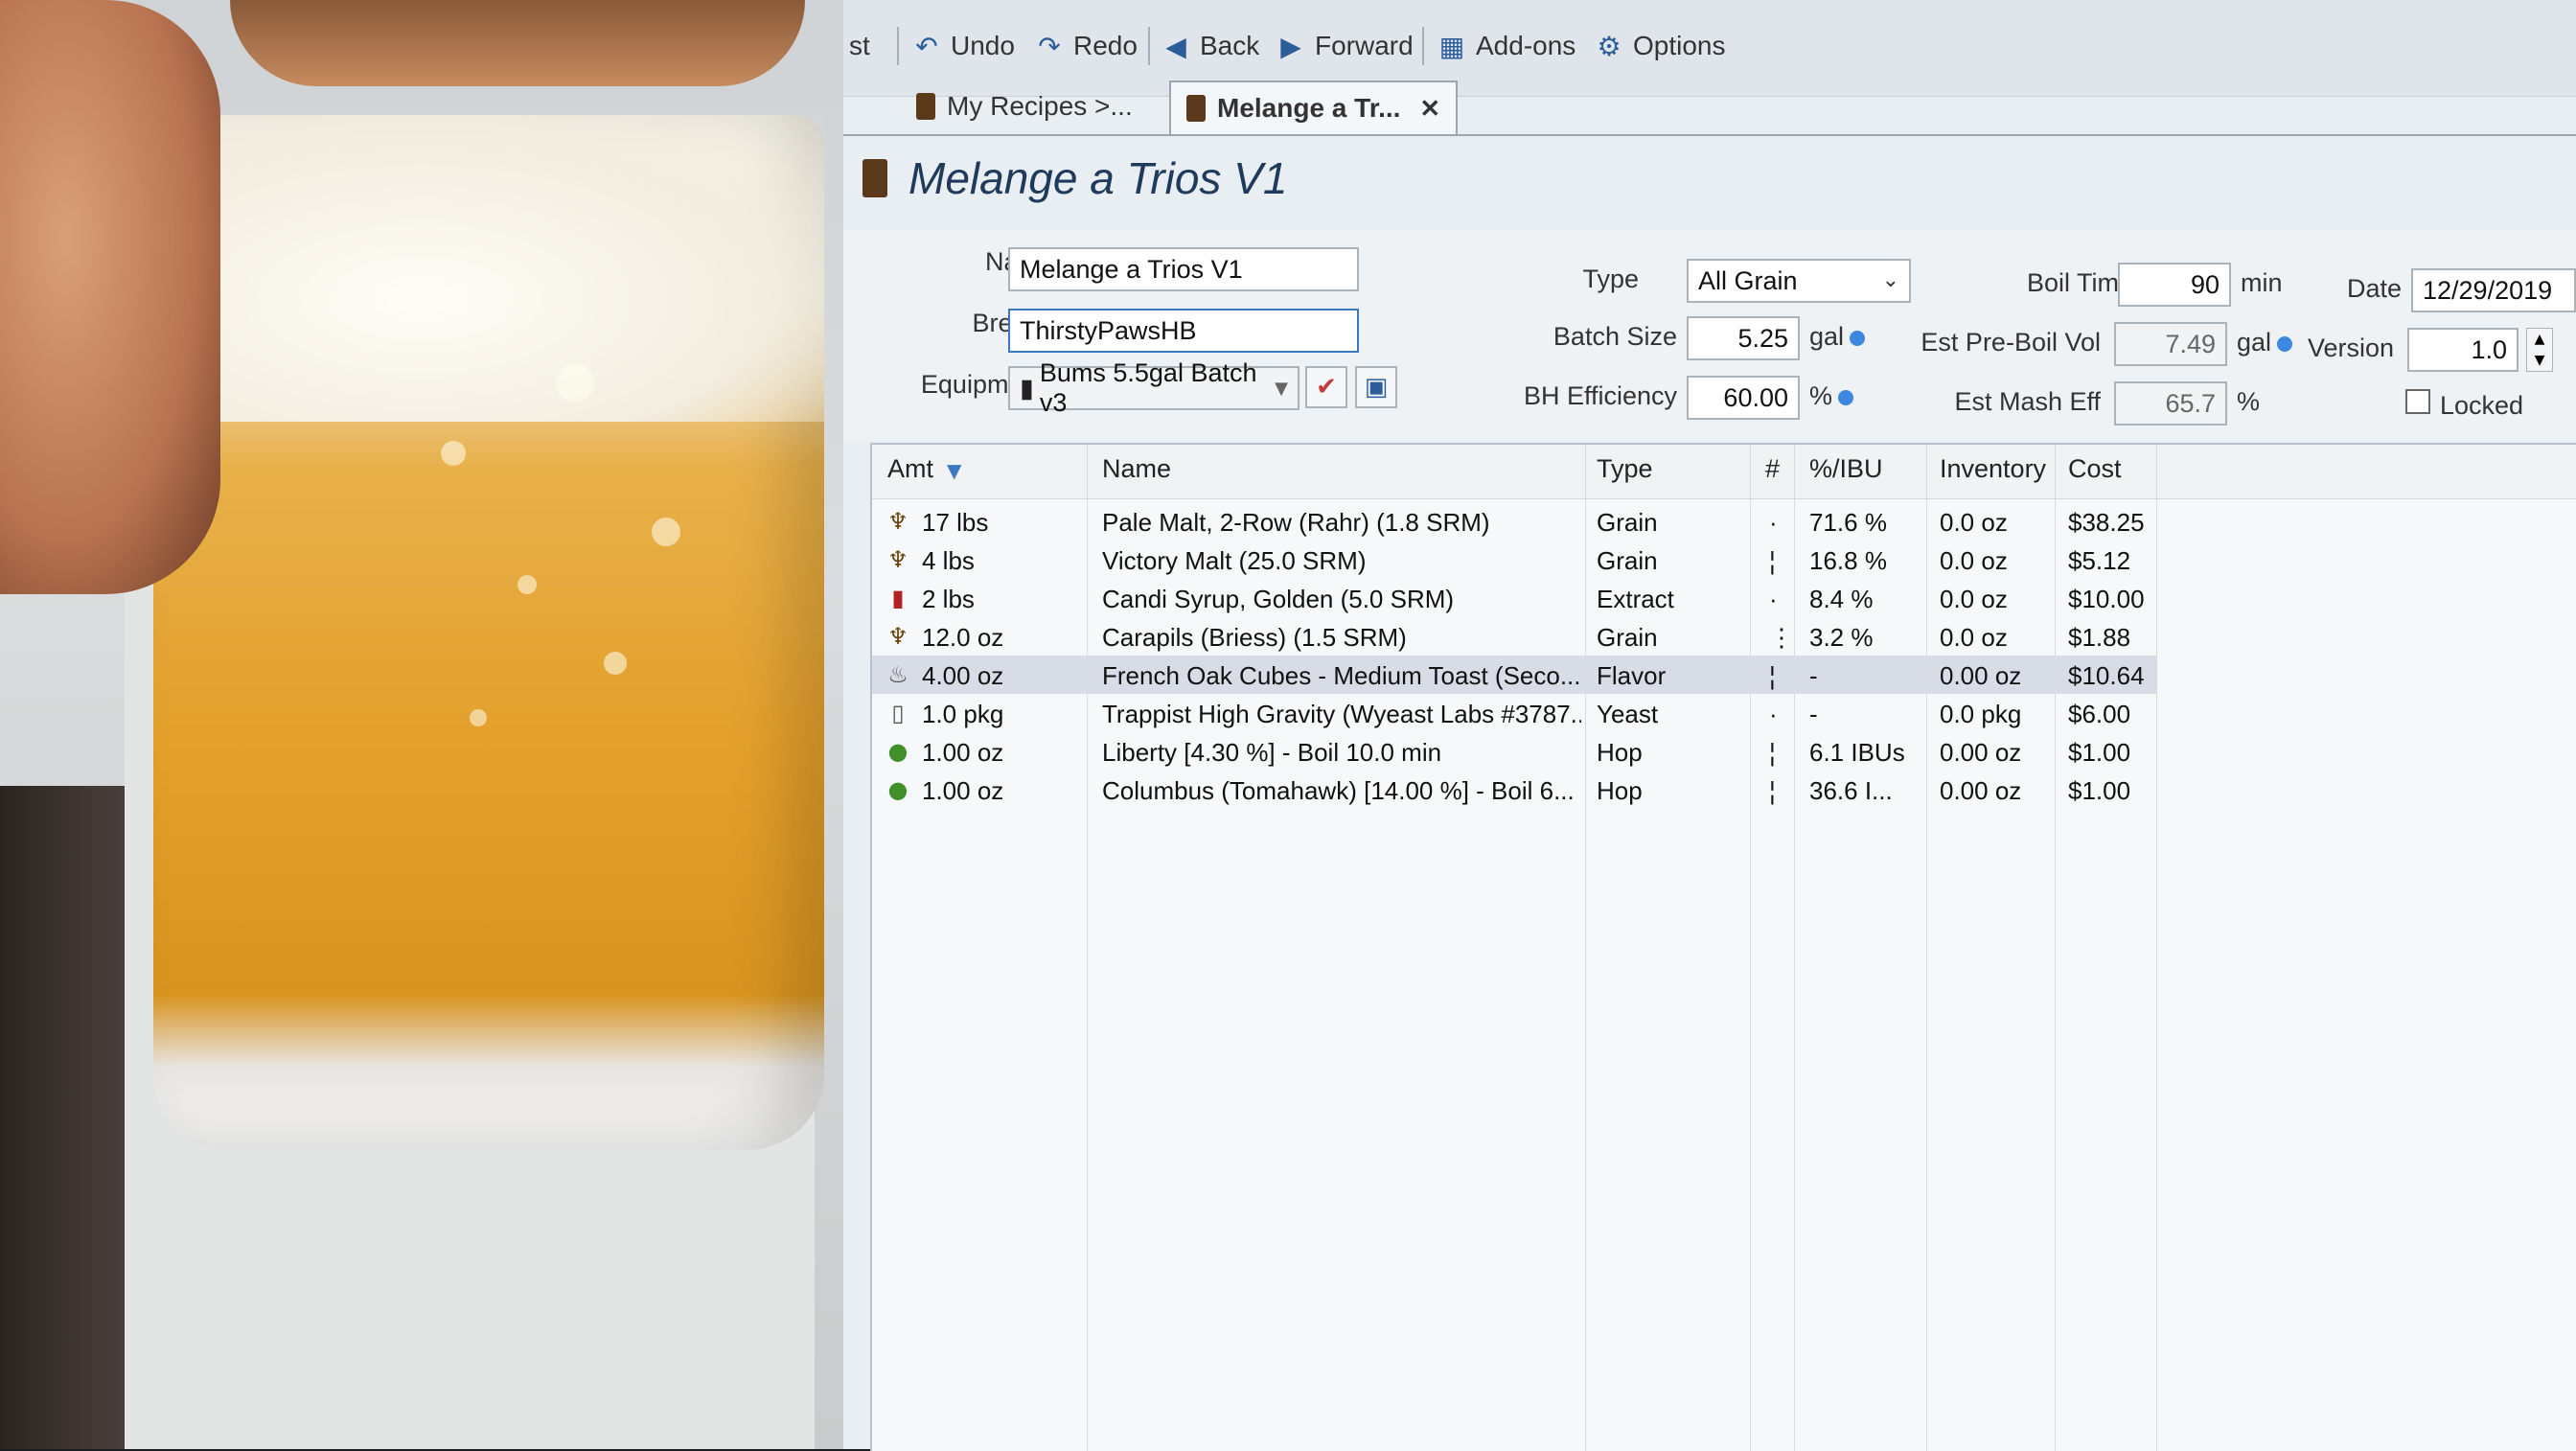 The height and width of the screenshot is (1451, 2576). What do you see at coordinates (962, 46) in the screenshot?
I see `undo-button: ↶ Undo` at bounding box center [962, 46].